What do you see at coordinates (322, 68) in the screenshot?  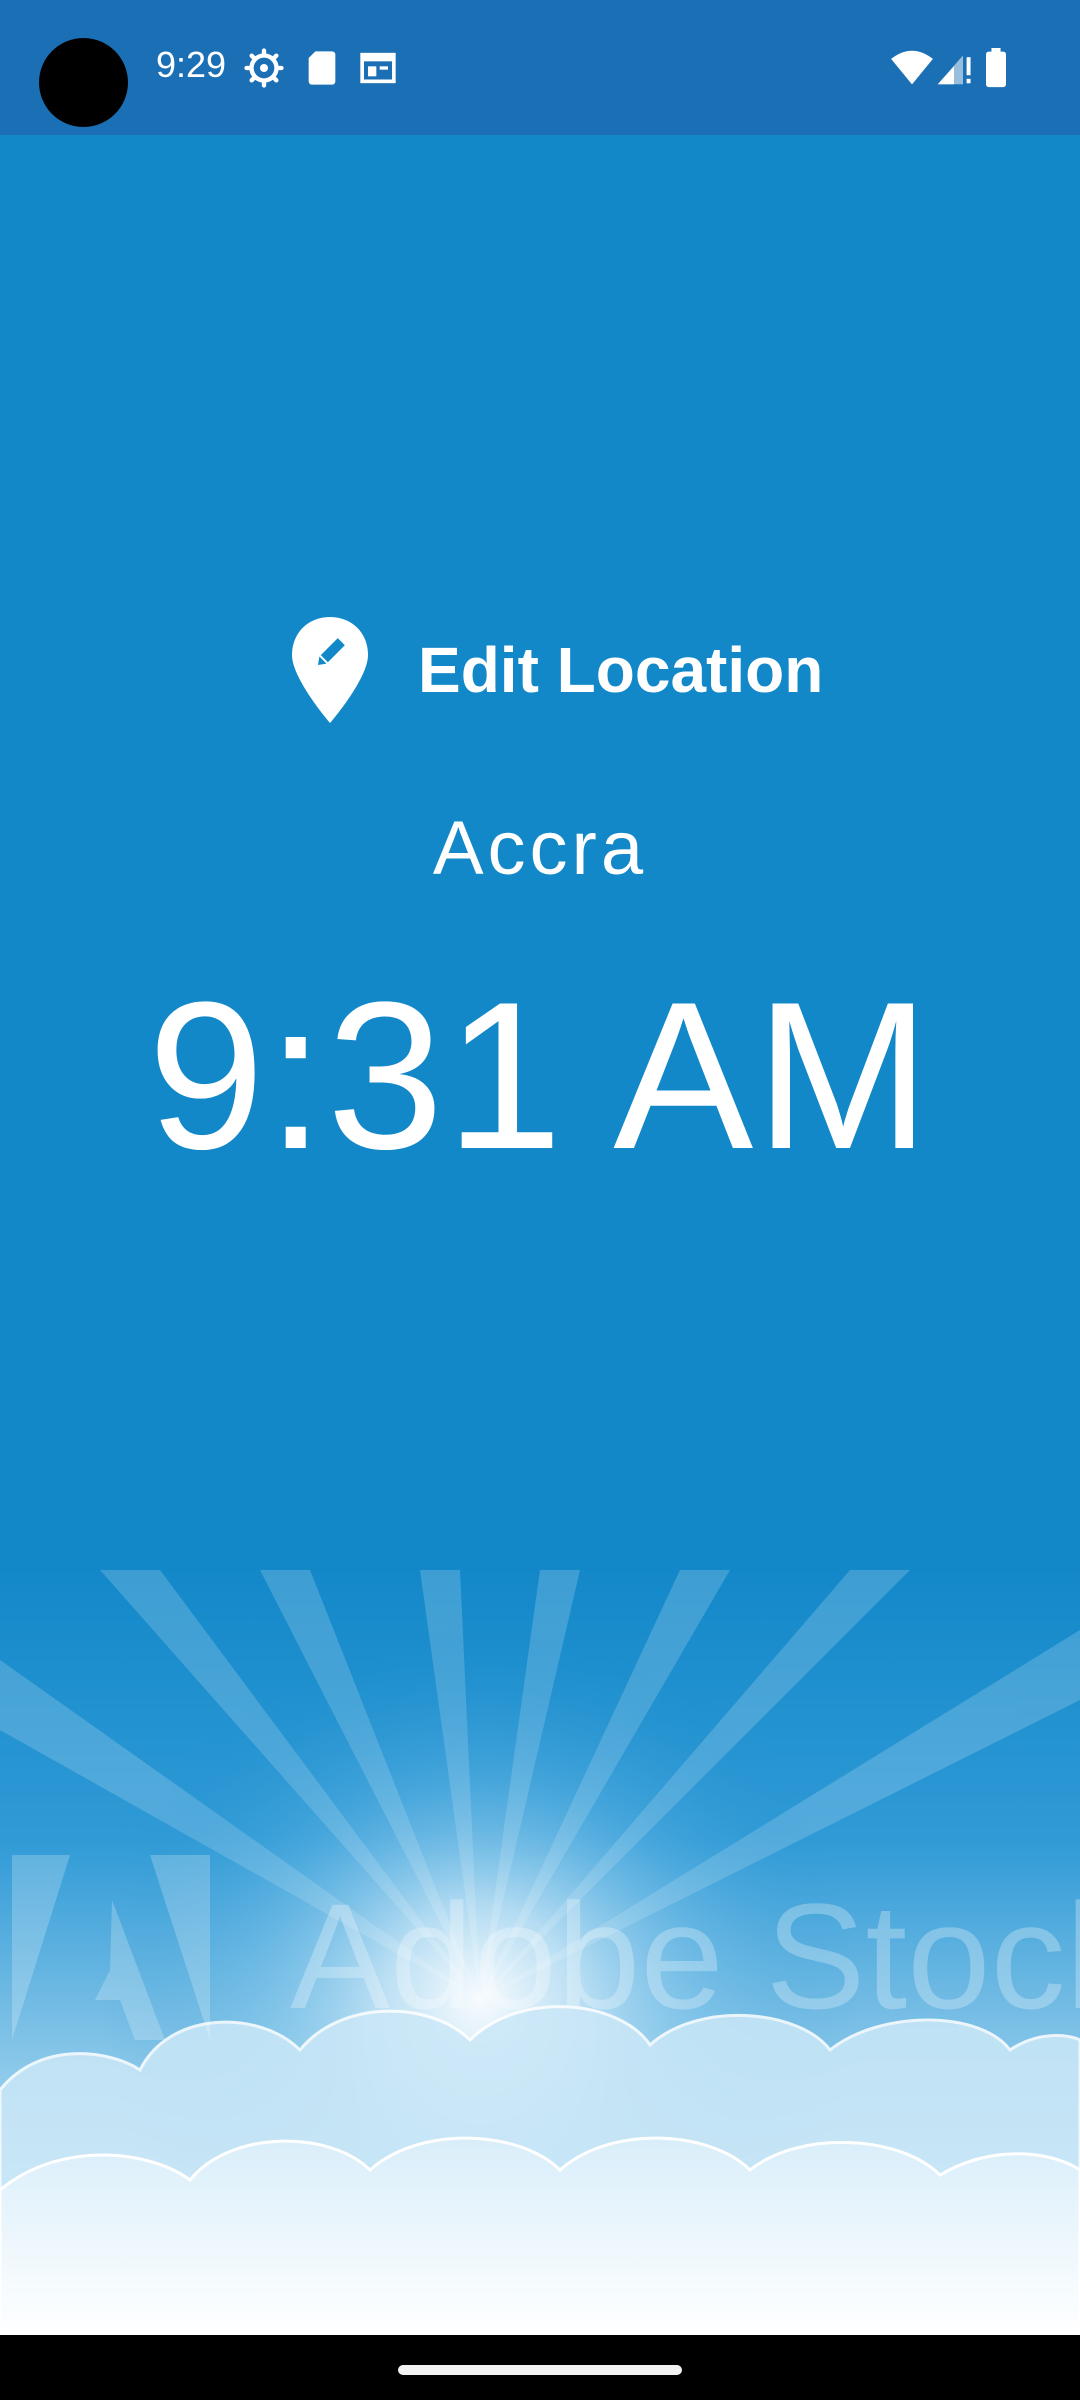 I see `sd-card-icon` at bounding box center [322, 68].